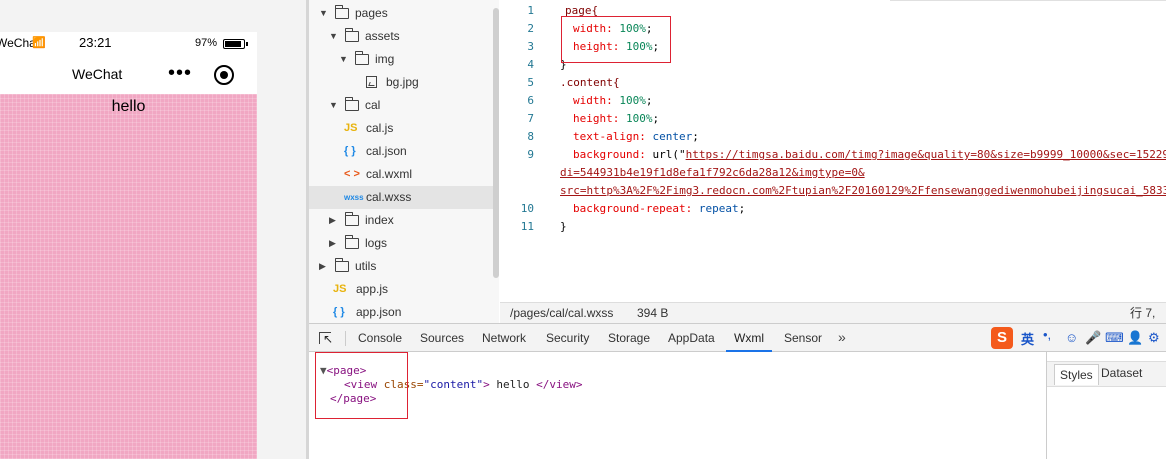 This screenshot has width=1166, height=459. What do you see at coordinates (404, 13) in the screenshot?
I see `tree-item-pages: ▼ pages` at bounding box center [404, 13].